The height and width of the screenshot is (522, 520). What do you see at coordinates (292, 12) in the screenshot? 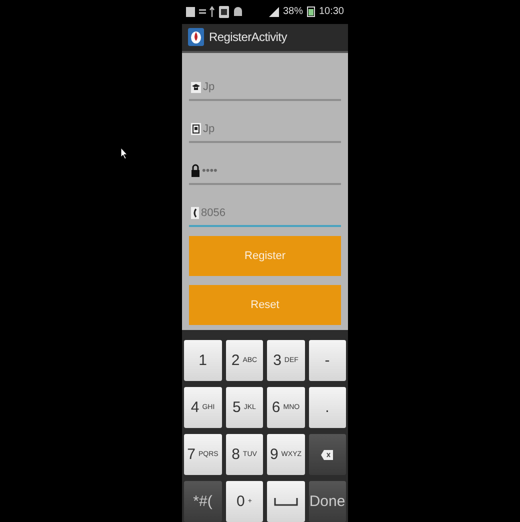
I see `battery-percent: 38%` at bounding box center [292, 12].